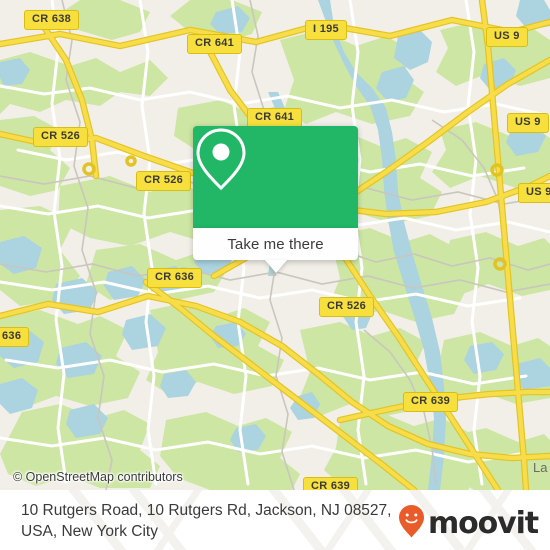 The height and width of the screenshot is (550, 550). I want to click on take-me-there-label: Take me there, so click(275, 244).